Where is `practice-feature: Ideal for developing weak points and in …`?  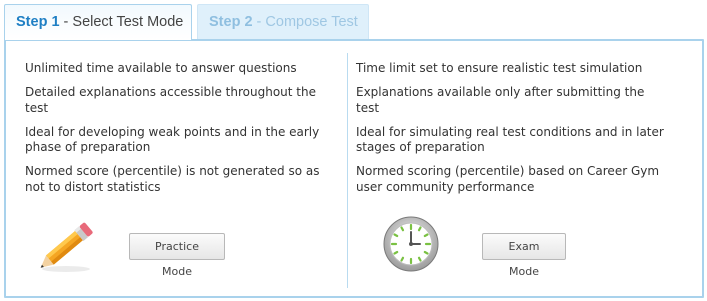 practice-feature: Ideal for developing weak points and in … is located at coordinates (172, 139).